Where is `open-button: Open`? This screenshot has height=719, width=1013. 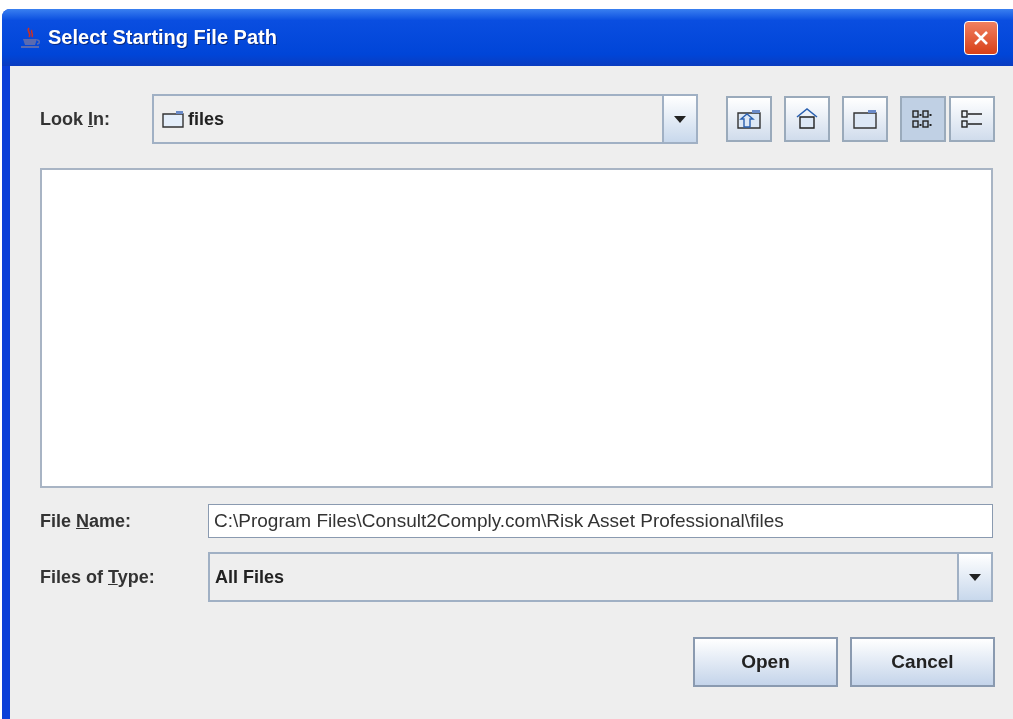 open-button: Open is located at coordinates (765, 662).